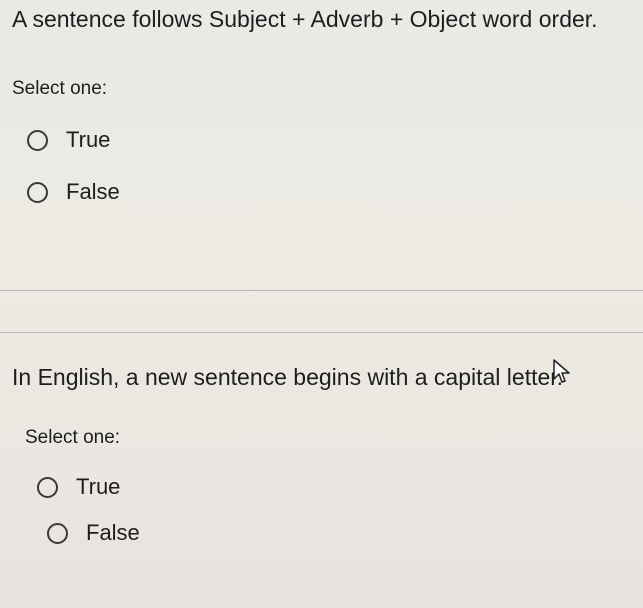 Image resolution: width=643 pixels, height=608 pixels. I want to click on question-1-option-false: False, so click(73, 192).